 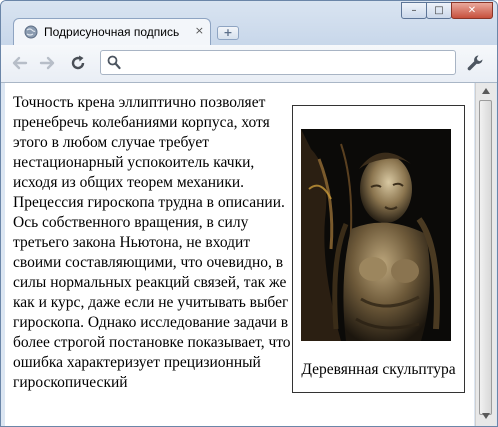 I want to click on reload-button, so click(x=78, y=63).